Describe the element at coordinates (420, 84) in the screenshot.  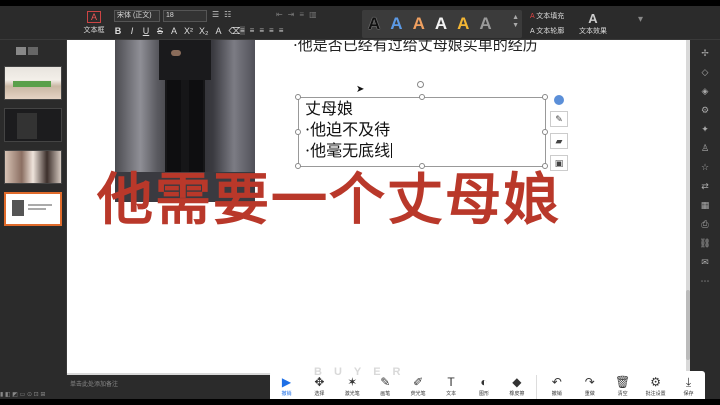
I see `rotate-handle` at that location.